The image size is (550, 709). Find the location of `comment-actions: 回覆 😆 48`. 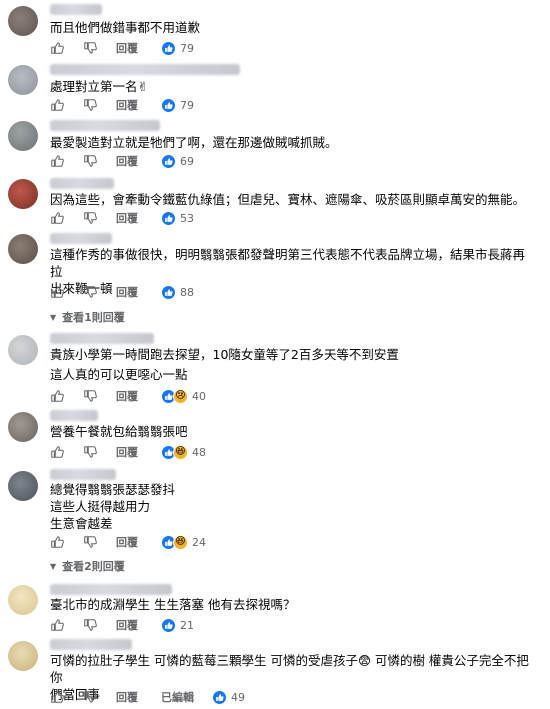

comment-actions: 回覆 😆 48 is located at coordinates (128, 452).